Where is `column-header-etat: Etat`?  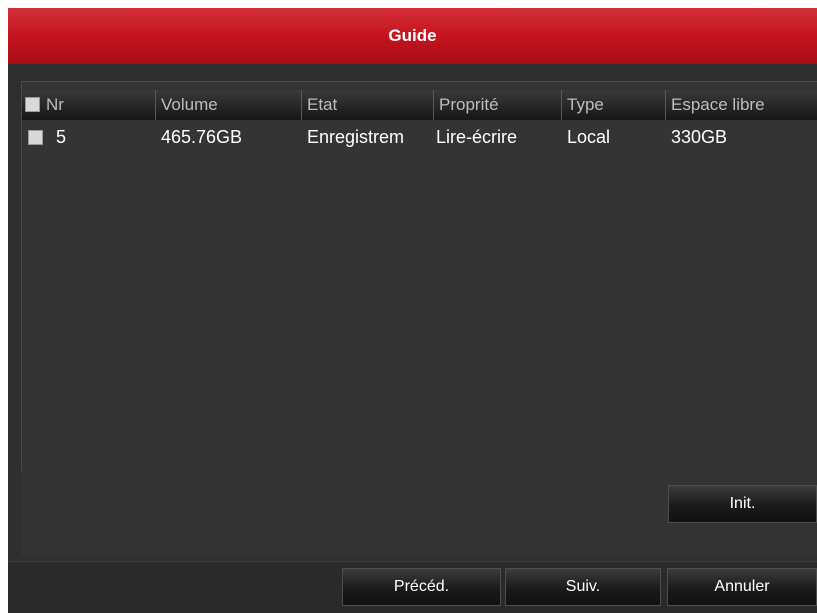 column-header-etat: Etat is located at coordinates (368, 105).